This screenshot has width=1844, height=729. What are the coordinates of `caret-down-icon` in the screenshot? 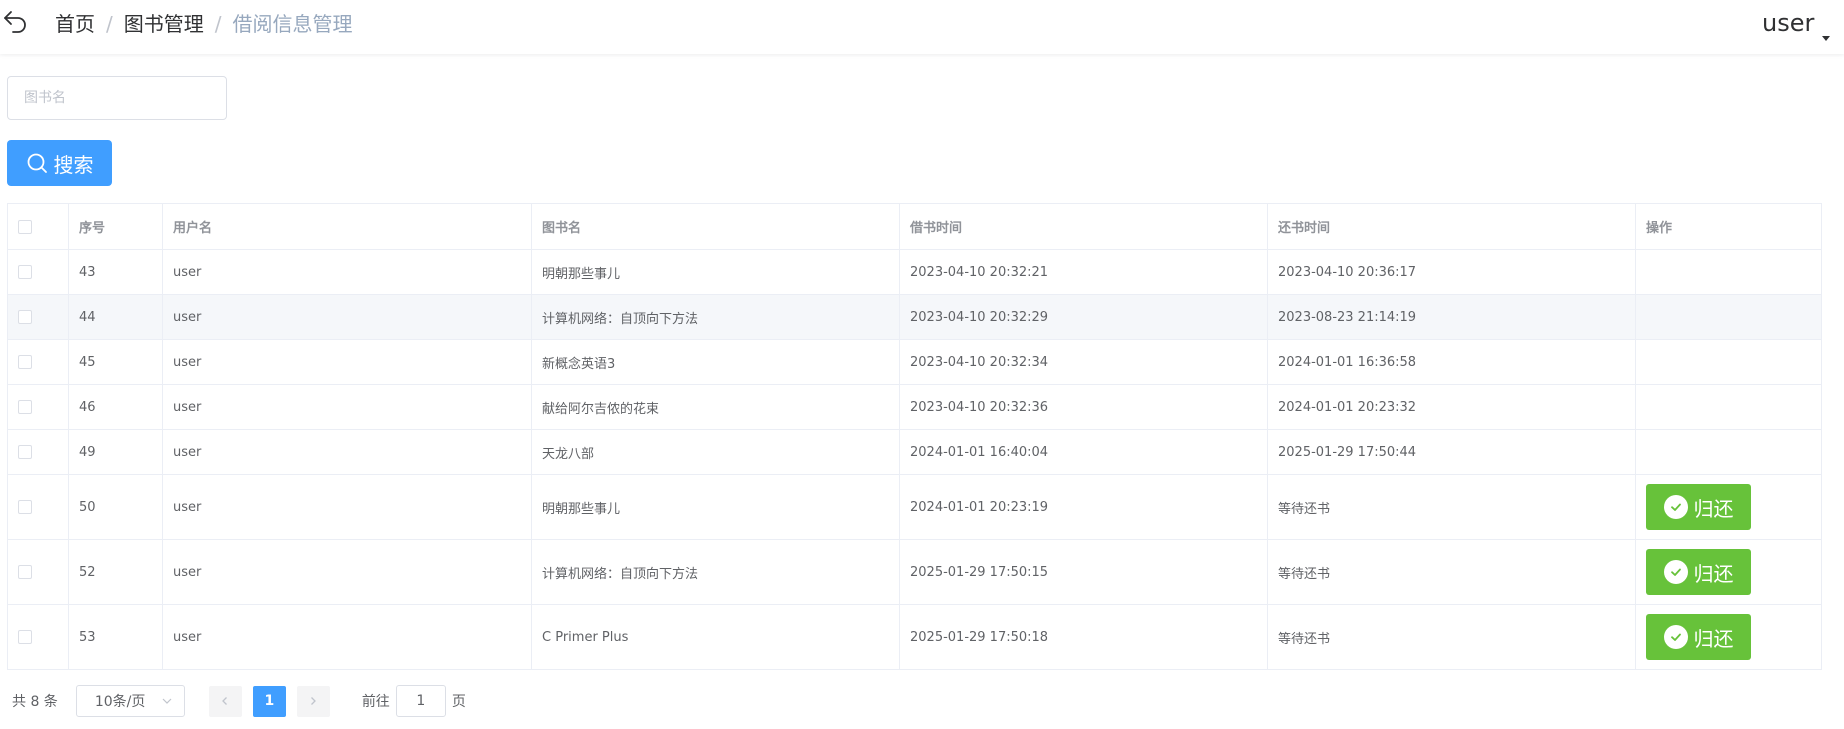 It's located at (1826, 38).